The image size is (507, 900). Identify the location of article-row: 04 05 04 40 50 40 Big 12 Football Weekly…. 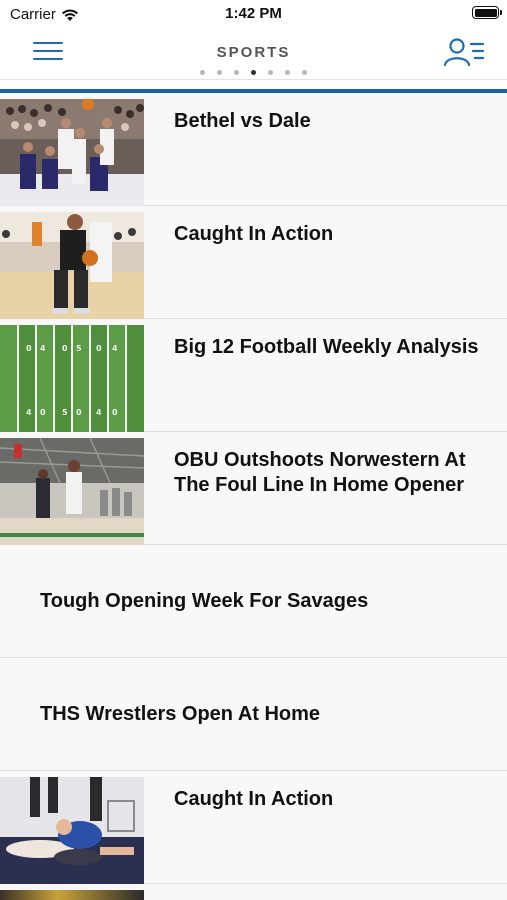
(253, 375).